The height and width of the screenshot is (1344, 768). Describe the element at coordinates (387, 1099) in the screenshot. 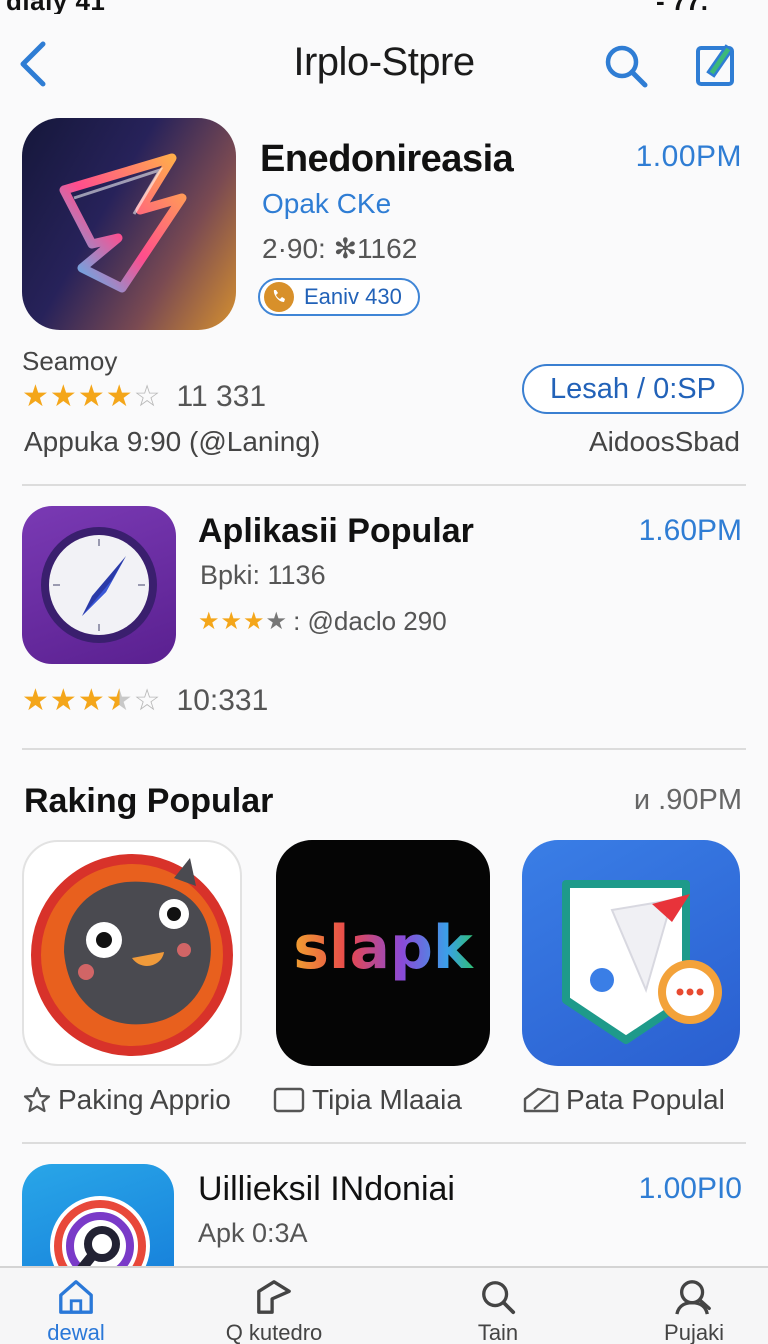

I see `tile-label-text: Tipia Mlaaia` at that location.